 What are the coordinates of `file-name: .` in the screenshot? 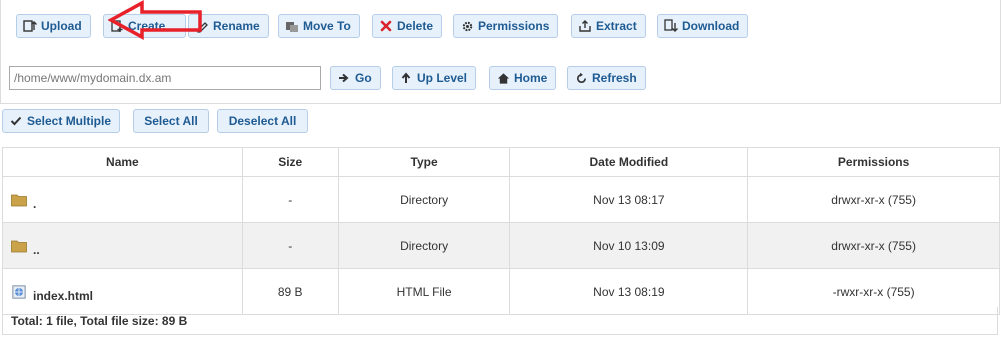 It's located at (34, 204).